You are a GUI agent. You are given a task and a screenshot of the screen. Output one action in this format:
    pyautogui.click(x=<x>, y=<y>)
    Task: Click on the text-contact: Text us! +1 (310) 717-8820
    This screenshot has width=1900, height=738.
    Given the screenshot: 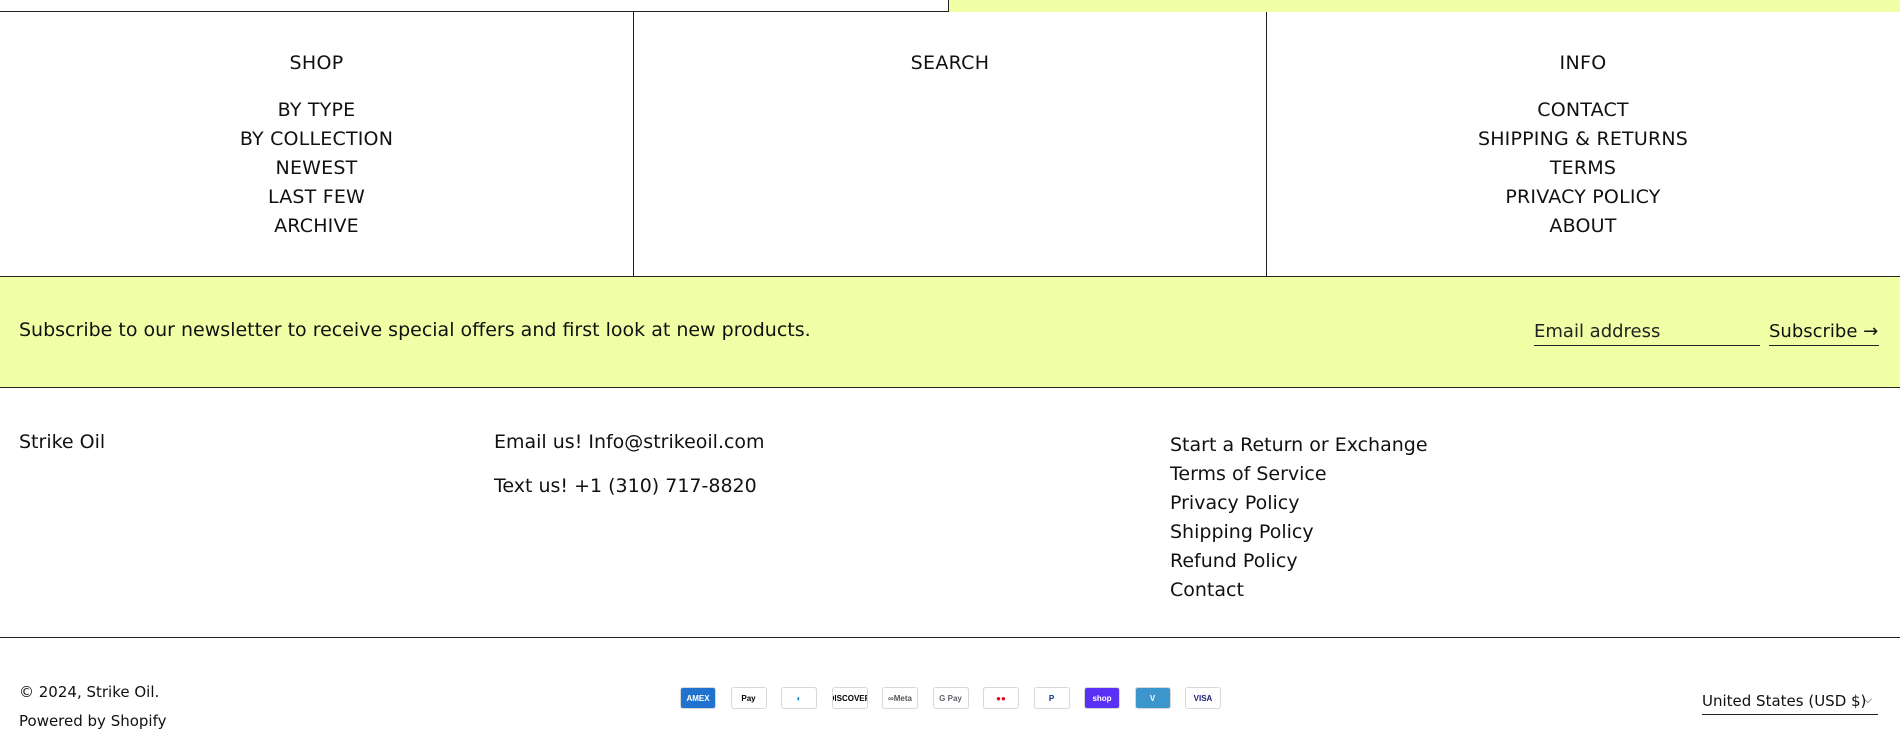 What is the action you would take?
    pyautogui.click(x=629, y=497)
    